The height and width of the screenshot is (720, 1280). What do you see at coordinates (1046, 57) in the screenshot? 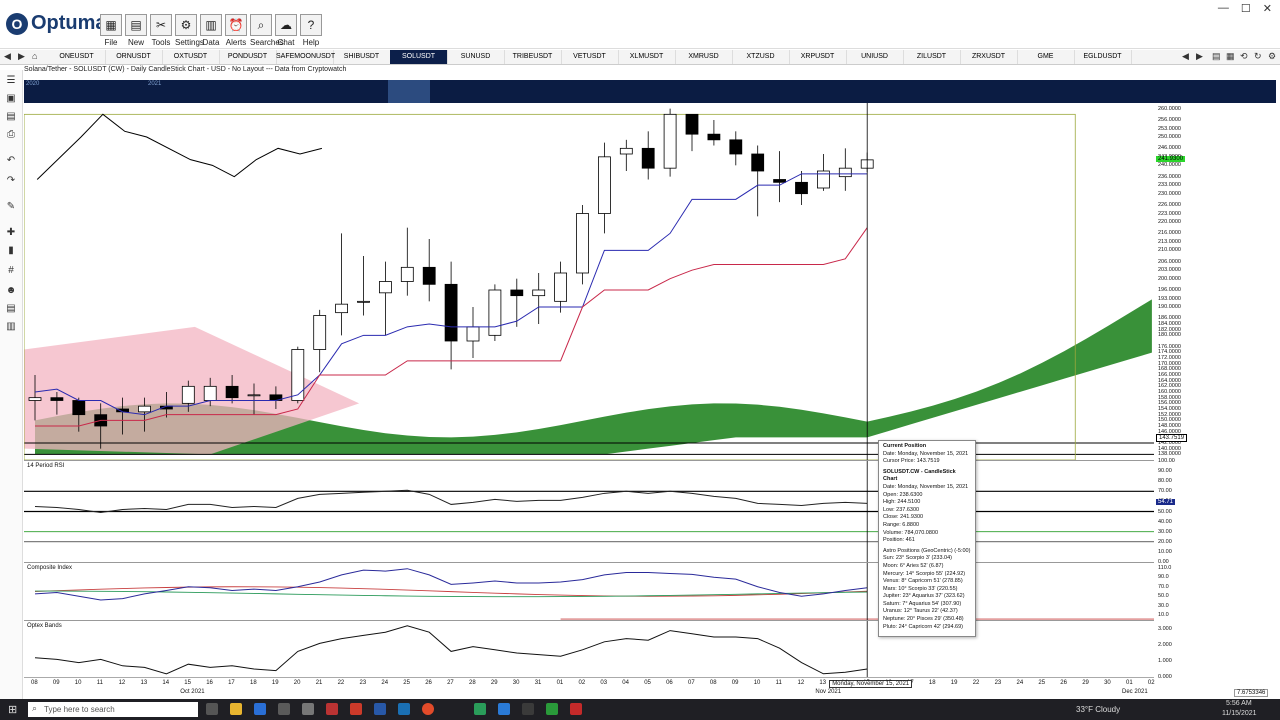
I see `tab-gme: GME` at bounding box center [1046, 57].